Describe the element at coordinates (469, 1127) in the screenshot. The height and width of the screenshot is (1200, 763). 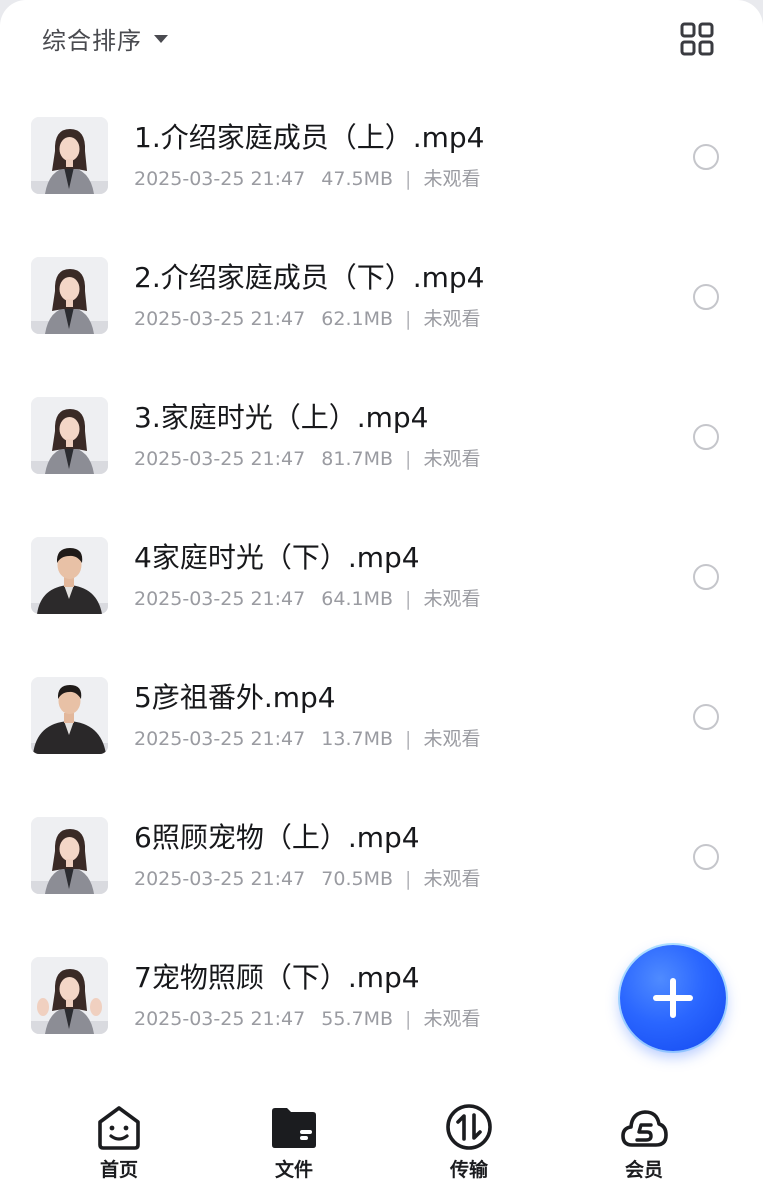
I see `transfer-icon` at that location.